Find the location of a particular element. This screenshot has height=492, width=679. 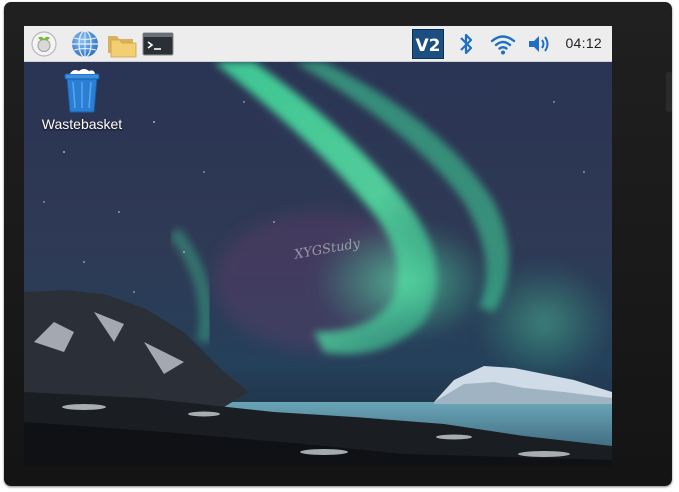

wifi-icon is located at coordinates (503, 44).